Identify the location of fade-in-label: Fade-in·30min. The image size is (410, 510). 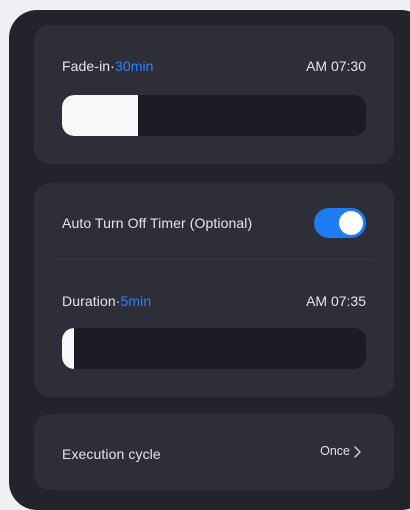
(108, 66).